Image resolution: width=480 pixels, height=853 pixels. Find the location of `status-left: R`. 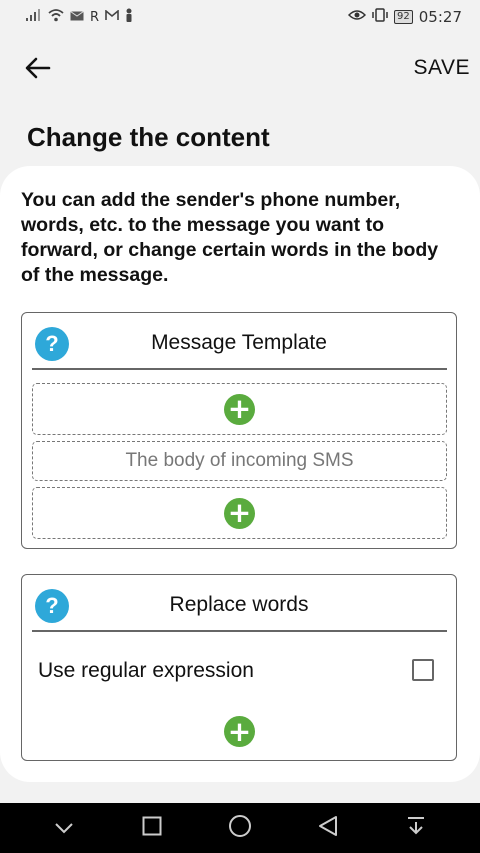

status-left: R is located at coordinates (79, 17).